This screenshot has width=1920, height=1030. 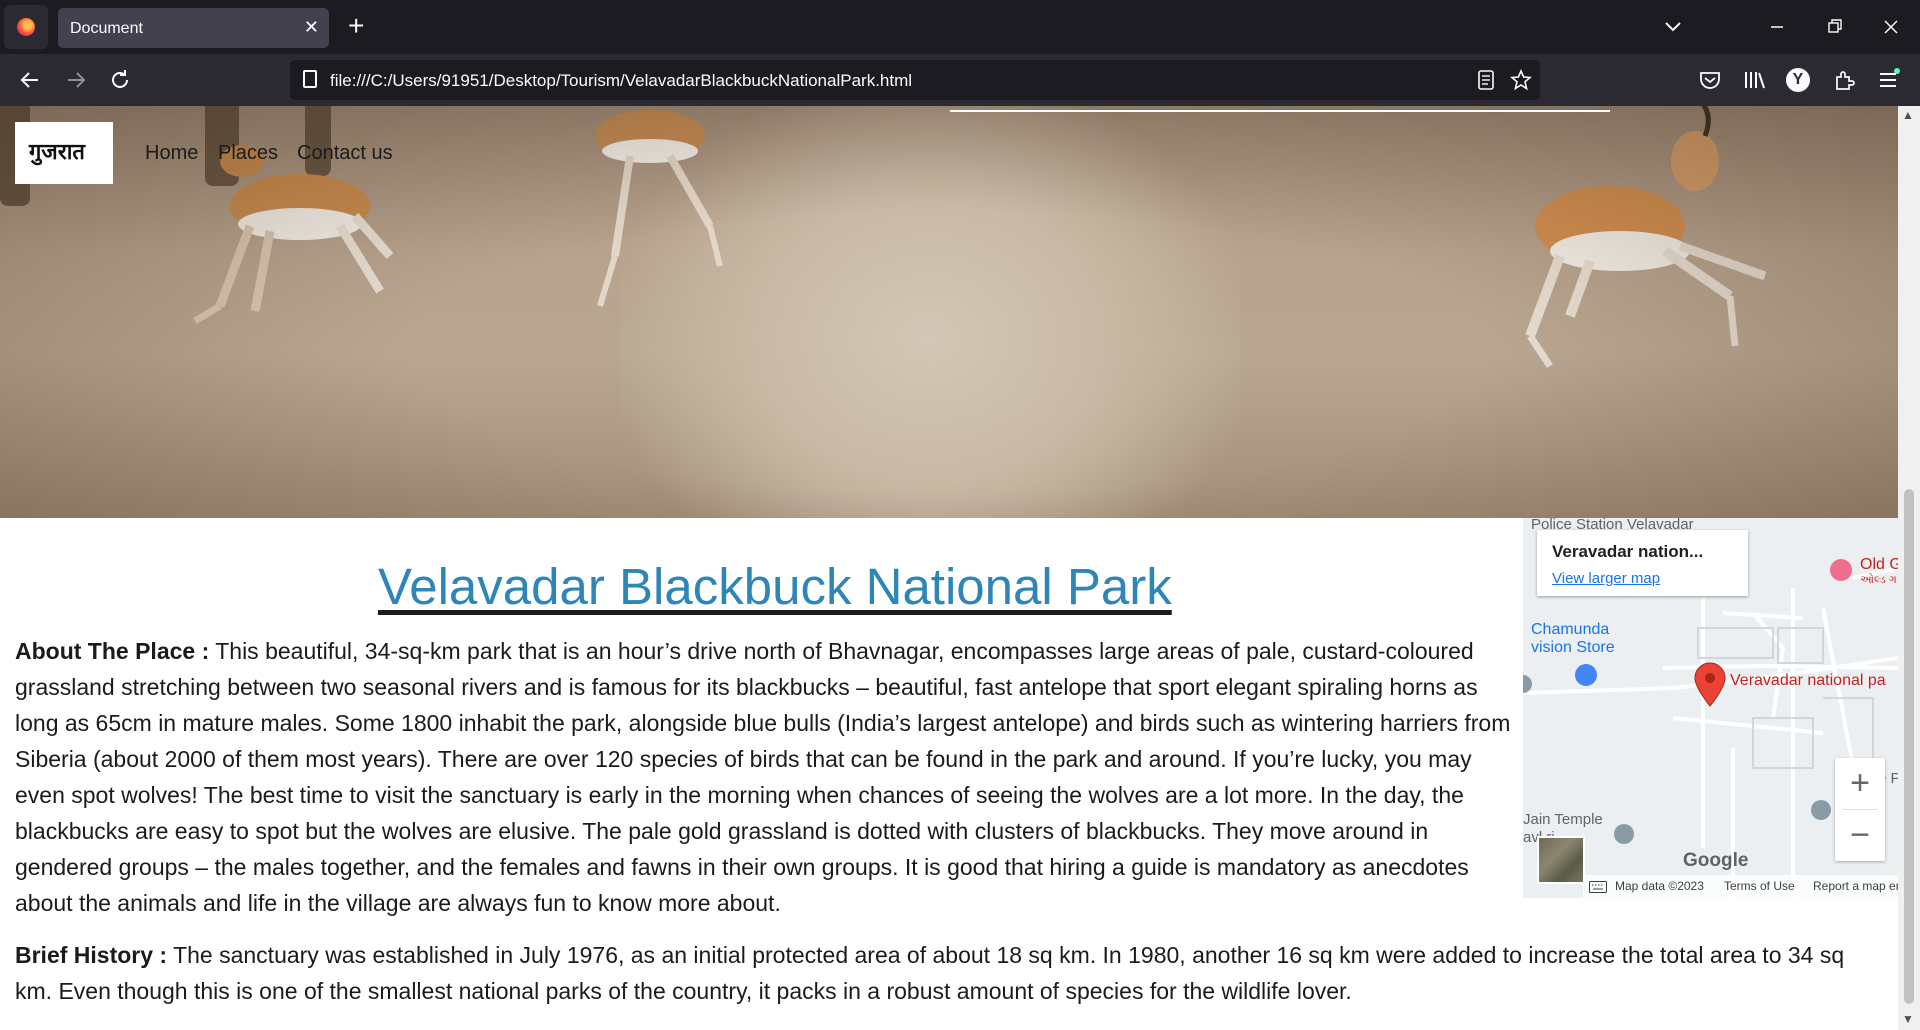 What do you see at coordinates (960, 27) in the screenshot?
I see `browser-tab-strip: Document ✕ +` at bounding box center [960, 27].